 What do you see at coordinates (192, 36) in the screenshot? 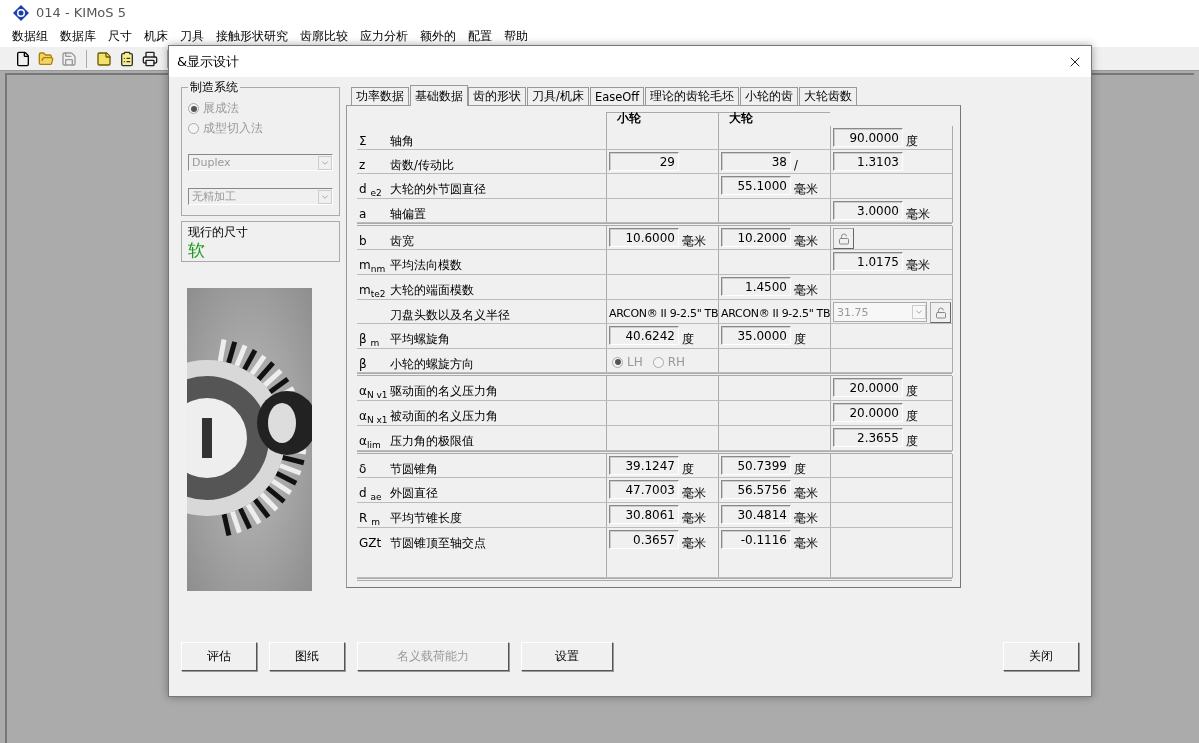
I see `menu-item: 刀具` at bounding box center [192, 36].